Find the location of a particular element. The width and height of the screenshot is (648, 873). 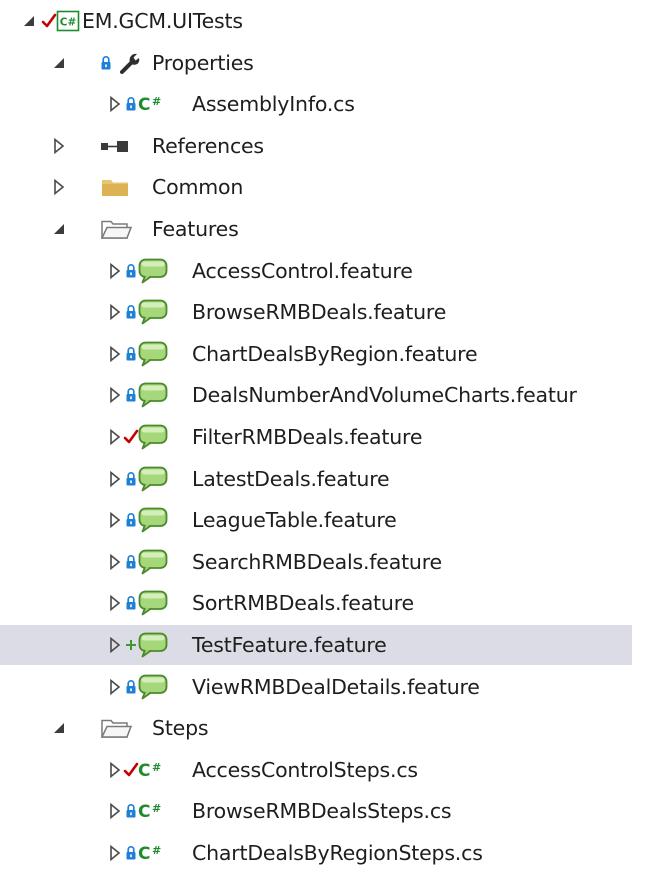

pending-add-icon is located at coordinates (131, 645).